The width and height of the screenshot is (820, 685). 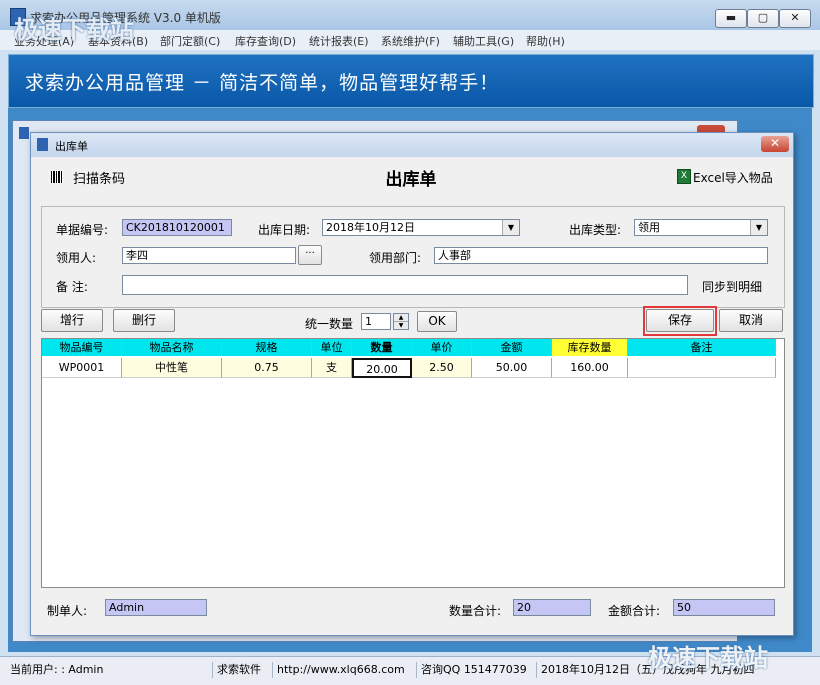 What do you see at coordinates (144, 320) in the screenshot?
I see `delete-row-button: 删行` at bounding box center [144, 320].